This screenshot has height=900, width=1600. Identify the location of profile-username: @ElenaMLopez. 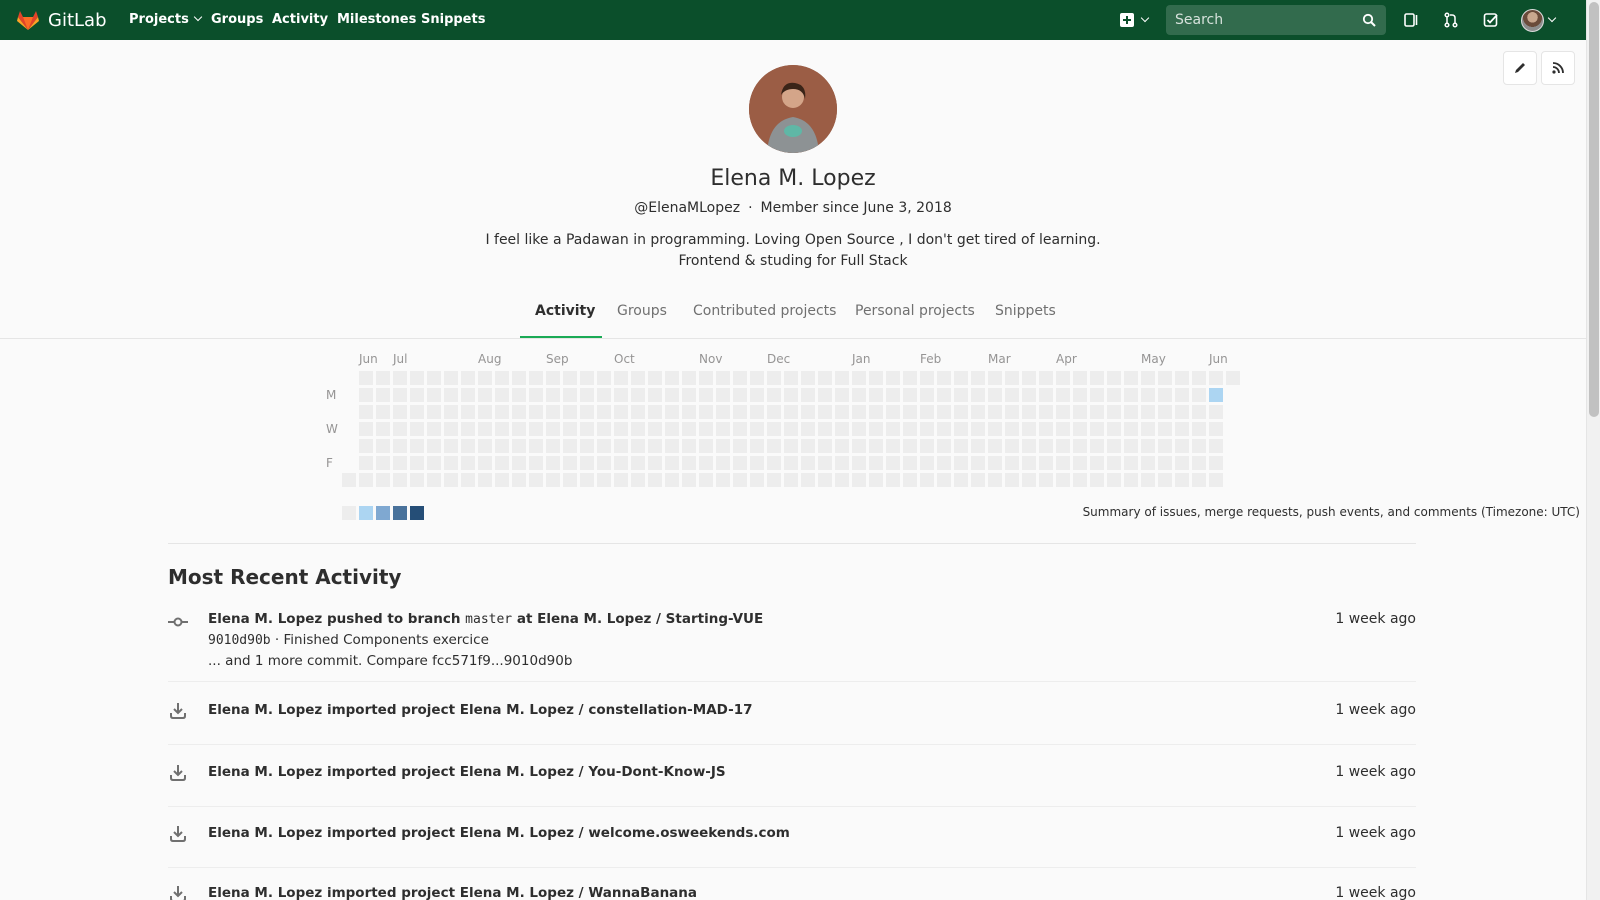
(687, 208).